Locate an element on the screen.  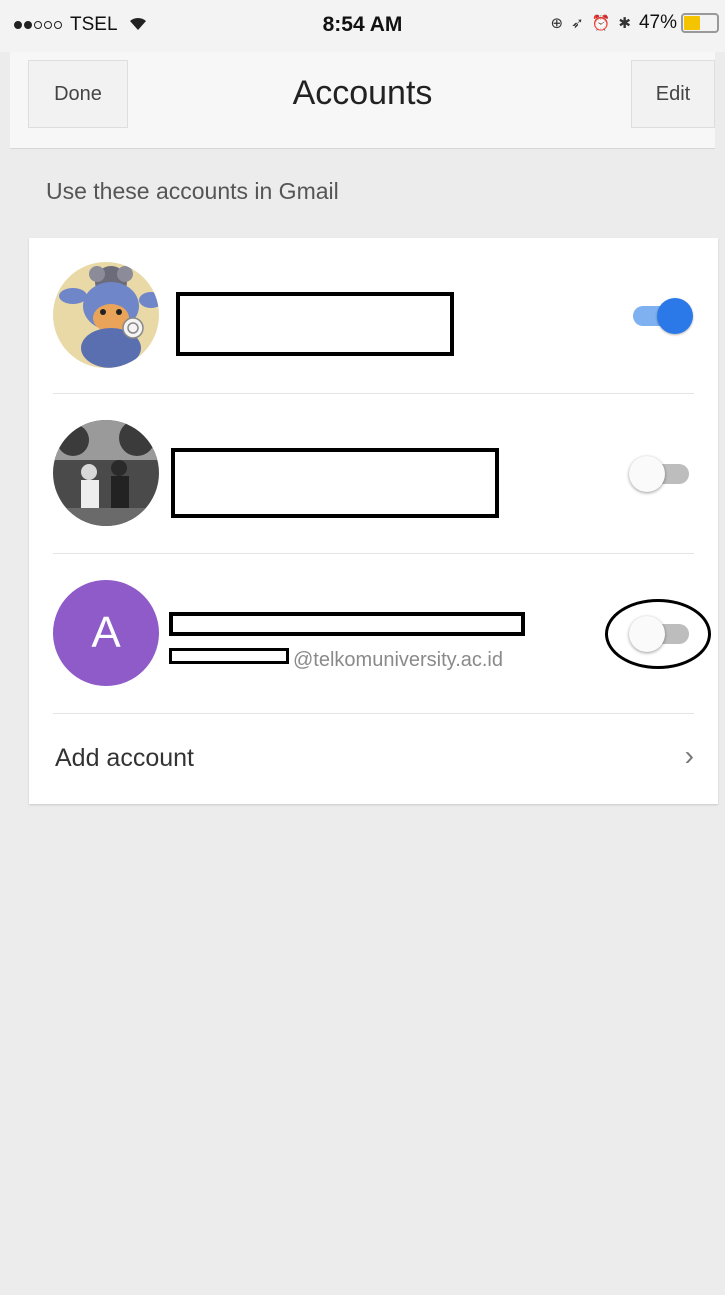
status-right: ⊕ ➶ ⏰ ✱ 47% is located at coordinates (635, 23).